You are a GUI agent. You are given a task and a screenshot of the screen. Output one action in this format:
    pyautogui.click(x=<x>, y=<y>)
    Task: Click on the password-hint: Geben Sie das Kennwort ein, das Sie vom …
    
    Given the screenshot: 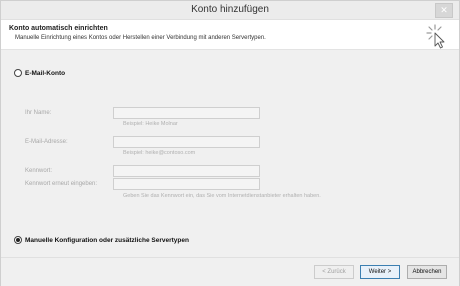 What is the action you would take?
    pyautogui.click(x=222, y=196)
    